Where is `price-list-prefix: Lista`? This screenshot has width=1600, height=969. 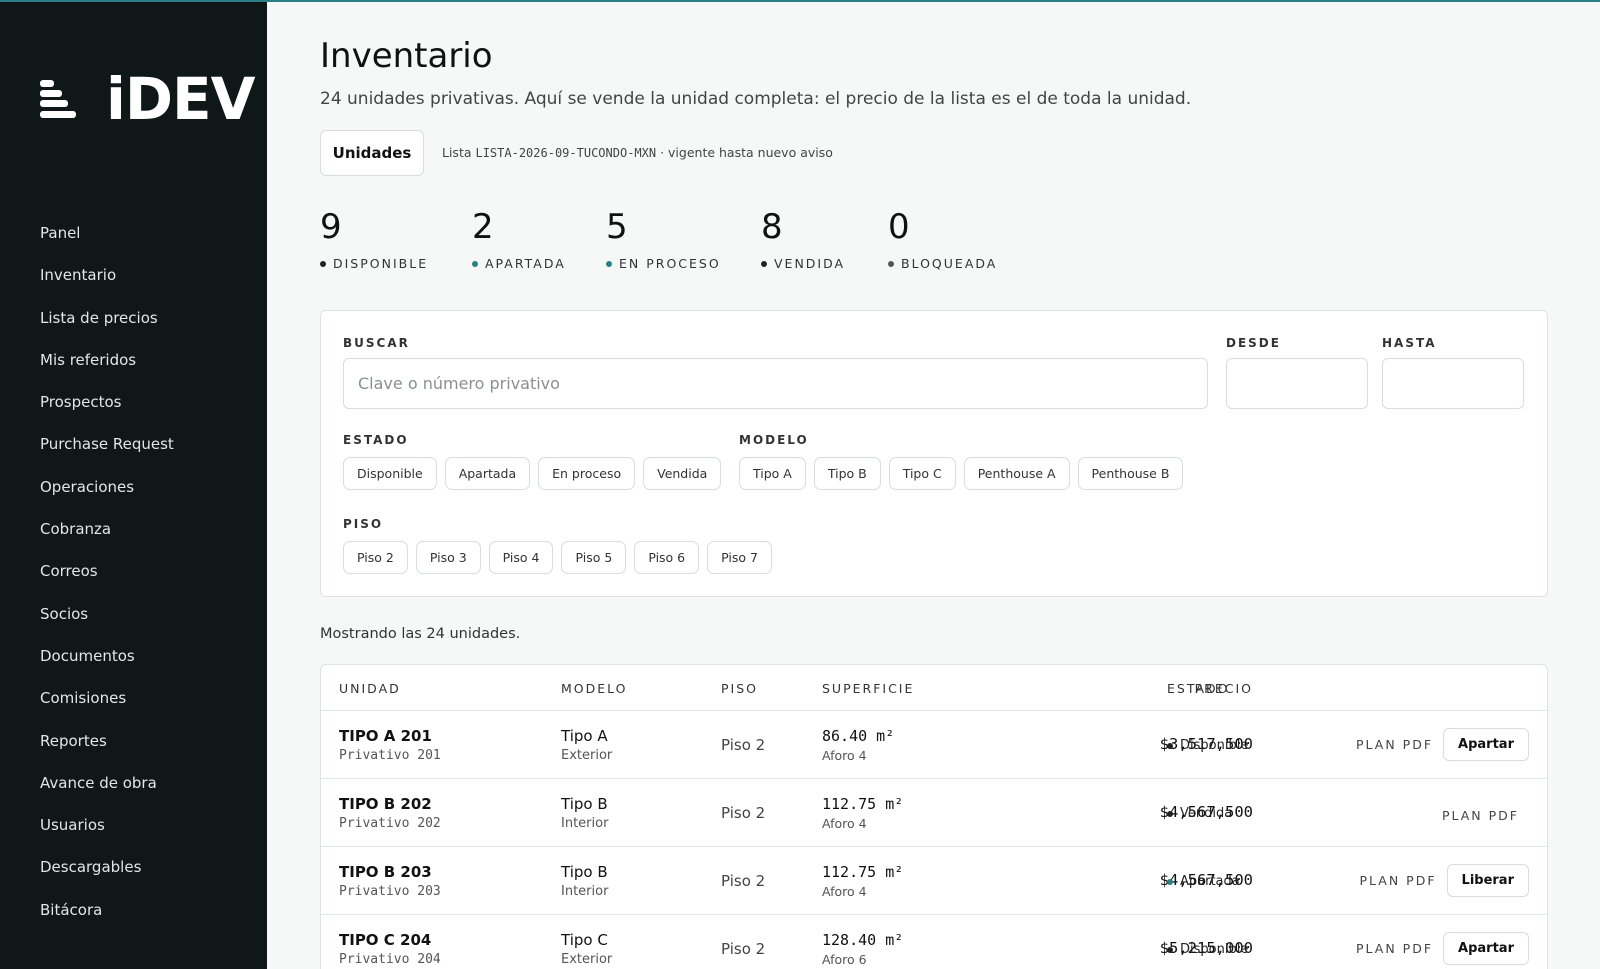 price-list-prefix: Lista is located at coordinates (459, 152).